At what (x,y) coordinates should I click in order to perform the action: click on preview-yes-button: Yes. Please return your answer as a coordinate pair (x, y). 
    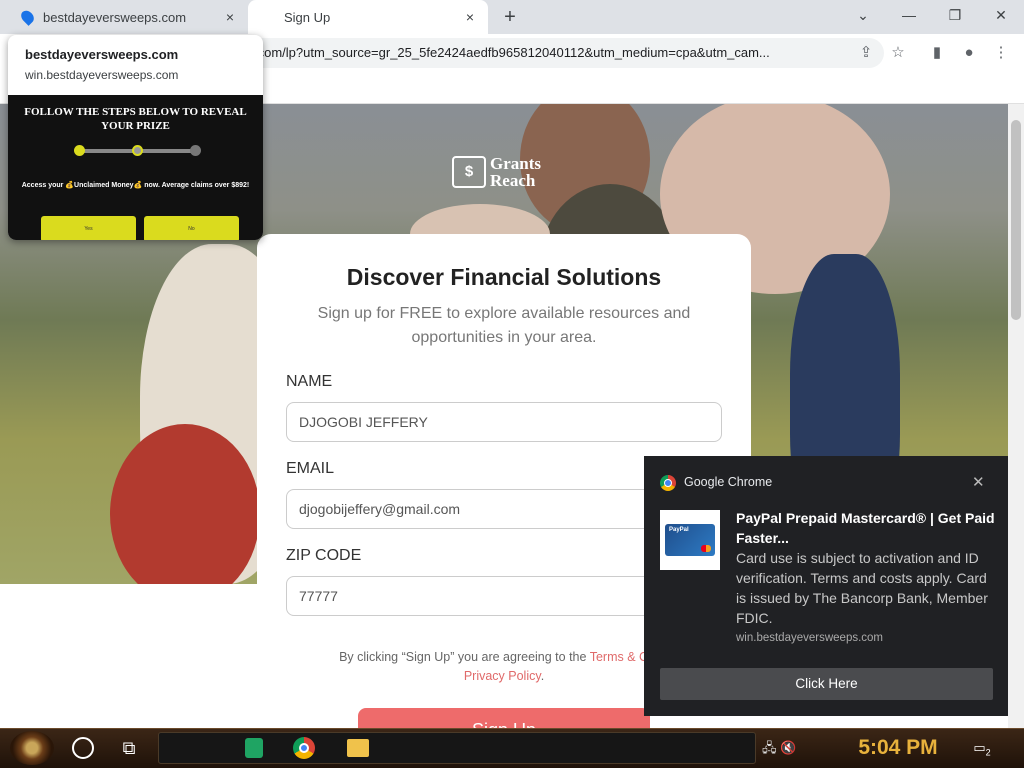
    Looking at the image, I should click on (88, 228).